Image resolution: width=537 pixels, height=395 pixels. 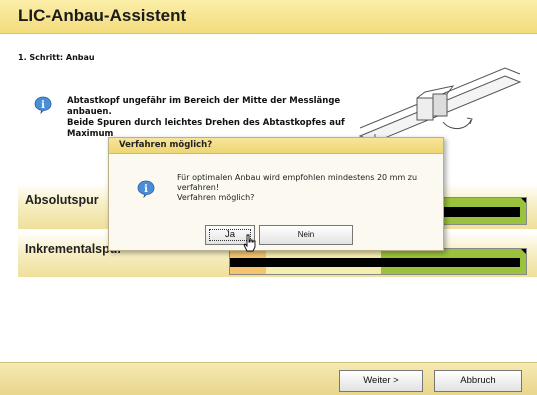 What do you see at coordinates (381, 381) in the screenshot?
I see `next-button: Weiter >` at bounding box center [381, 381].